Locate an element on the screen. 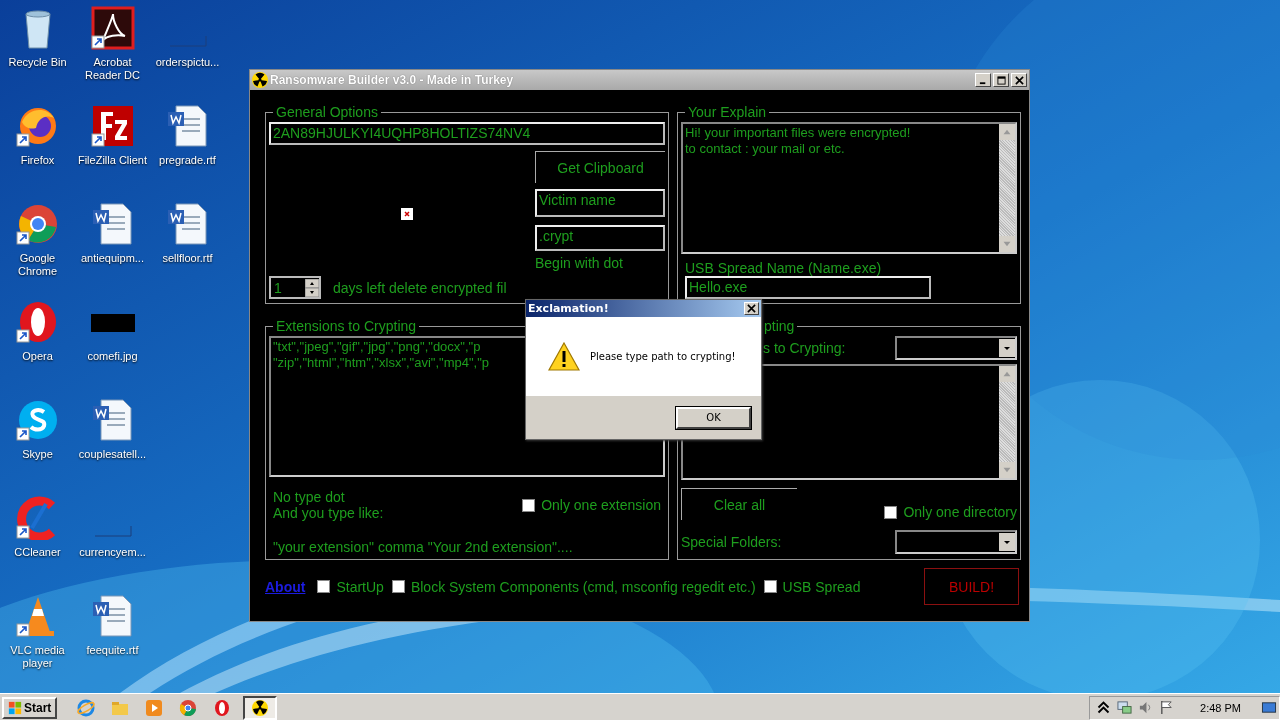  special-folders-label: Special Folders: is located at coordinates (731, 542).